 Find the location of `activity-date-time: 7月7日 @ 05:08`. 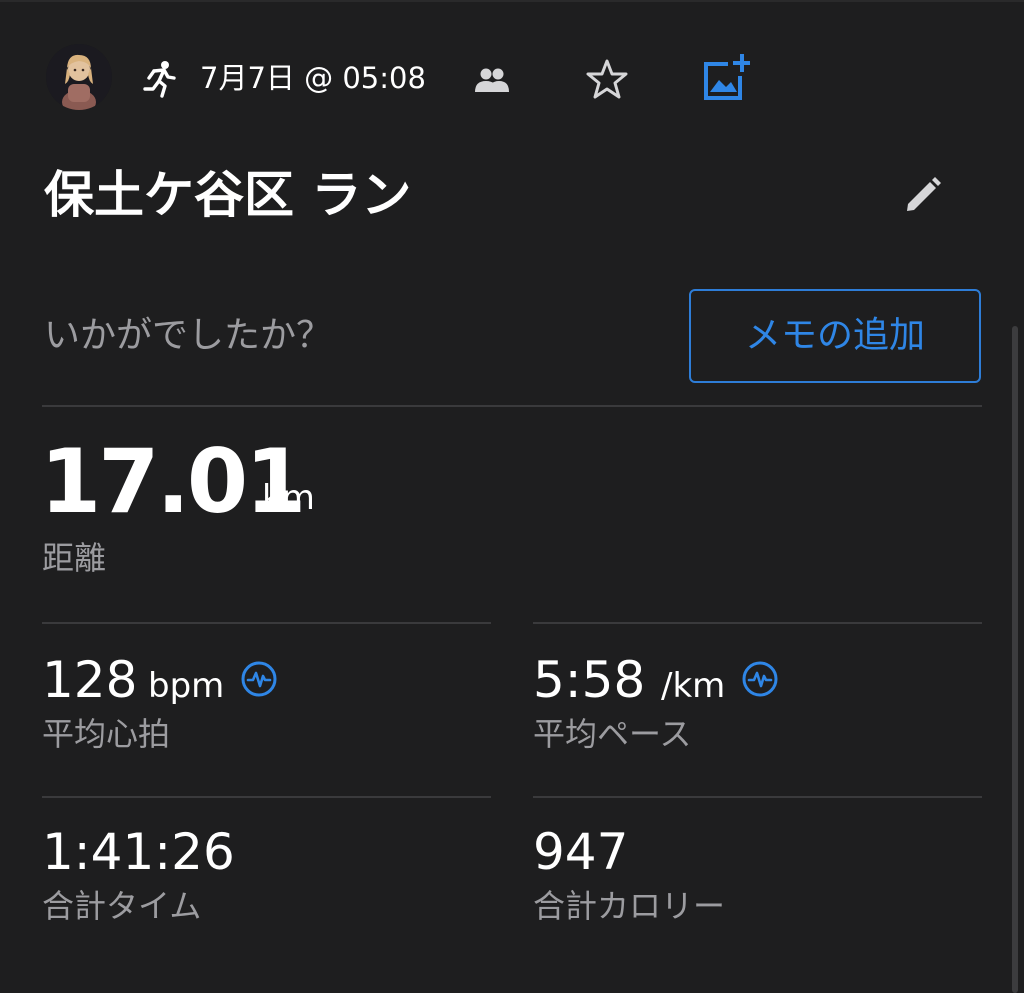

activity-date-time: 7月7日 @ 05:08 is located at coordinates (313, 78).